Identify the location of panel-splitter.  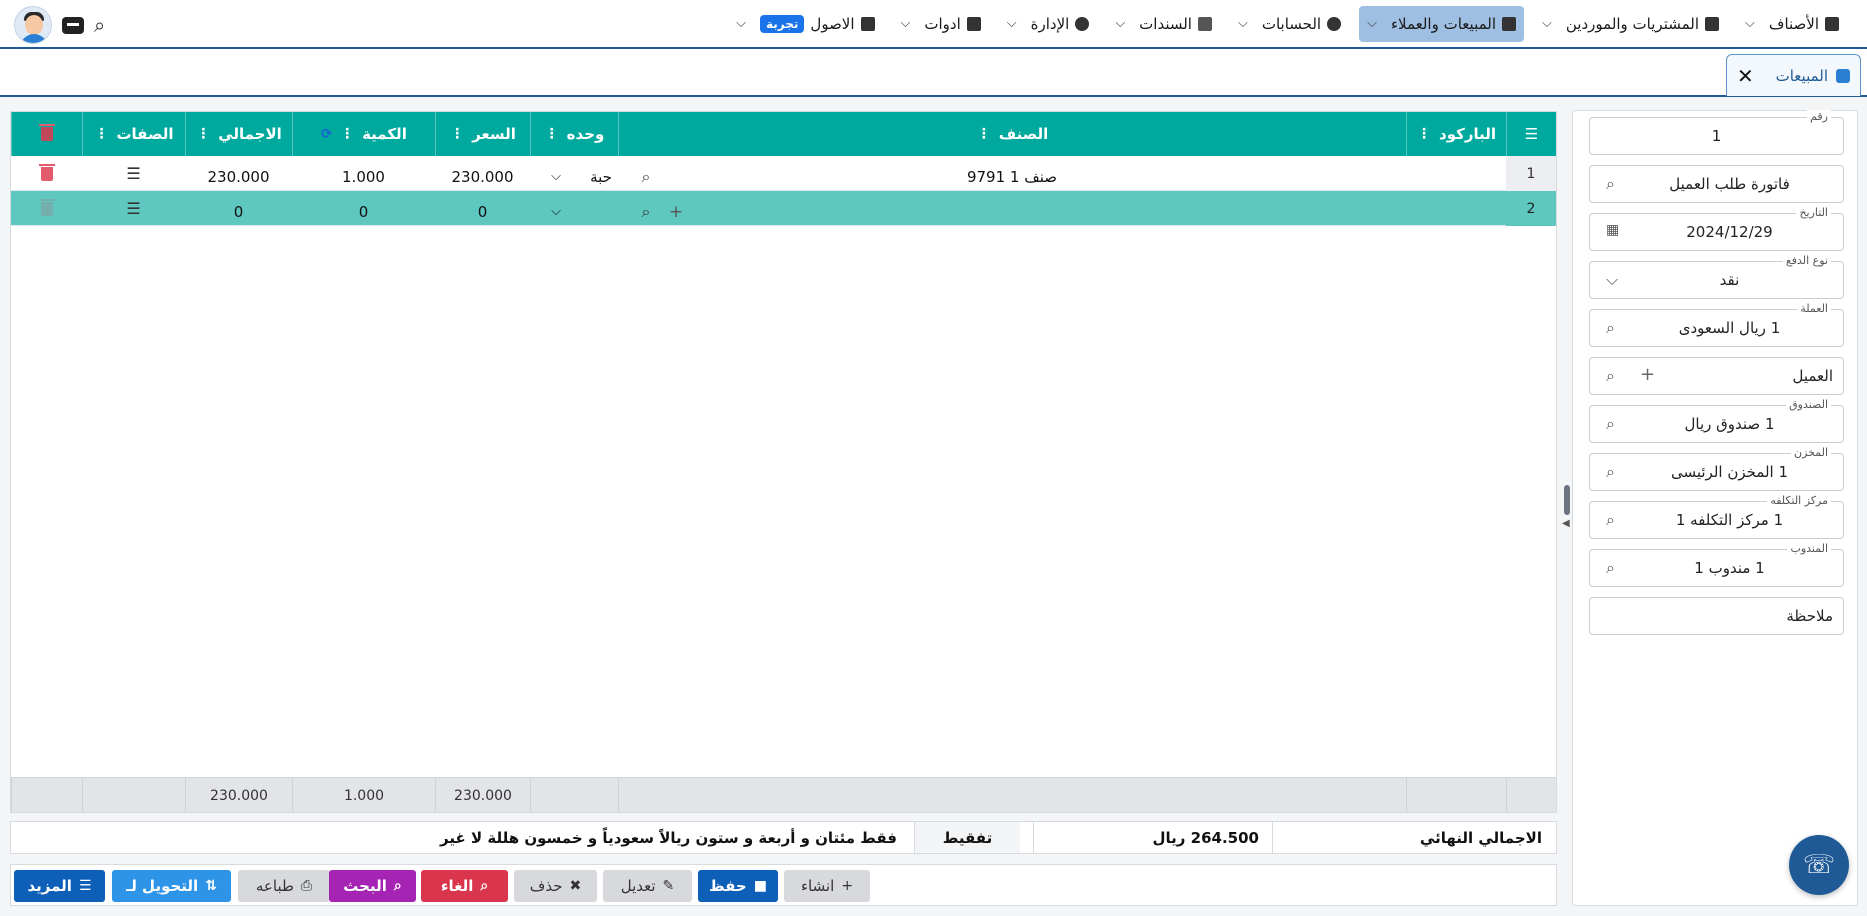
(1567, 500).